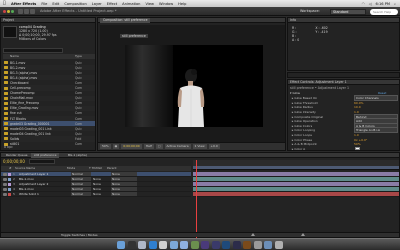 This screenshot has width=400, height=250. What do you see at coordinates (152, 244) in the screenshot?
I see `safari-icon` at bounding box center [152, 244].